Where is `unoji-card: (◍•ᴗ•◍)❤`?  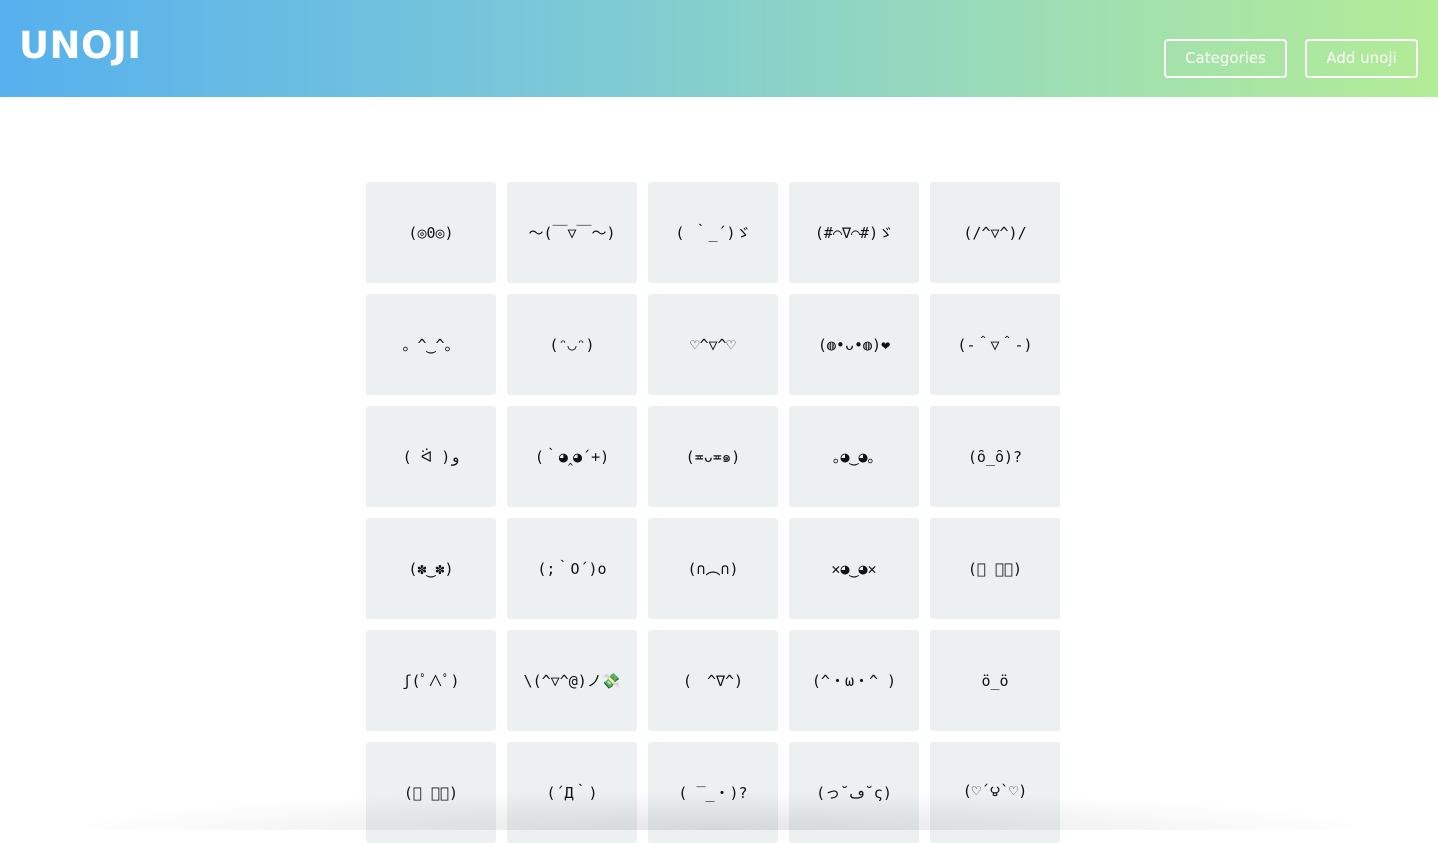 unoji-card: (◍•ᴗ•◍)❤ is located at coordinates (854, 344).